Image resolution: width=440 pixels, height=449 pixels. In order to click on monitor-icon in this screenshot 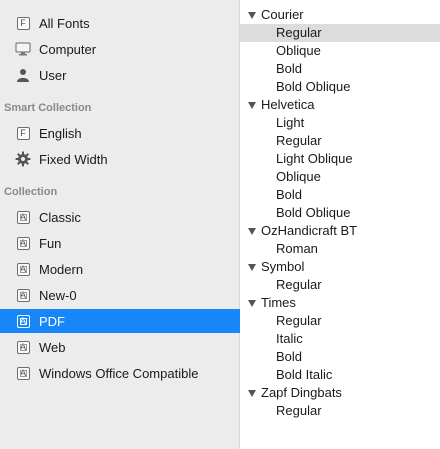, I will do `click(23, 49)`.